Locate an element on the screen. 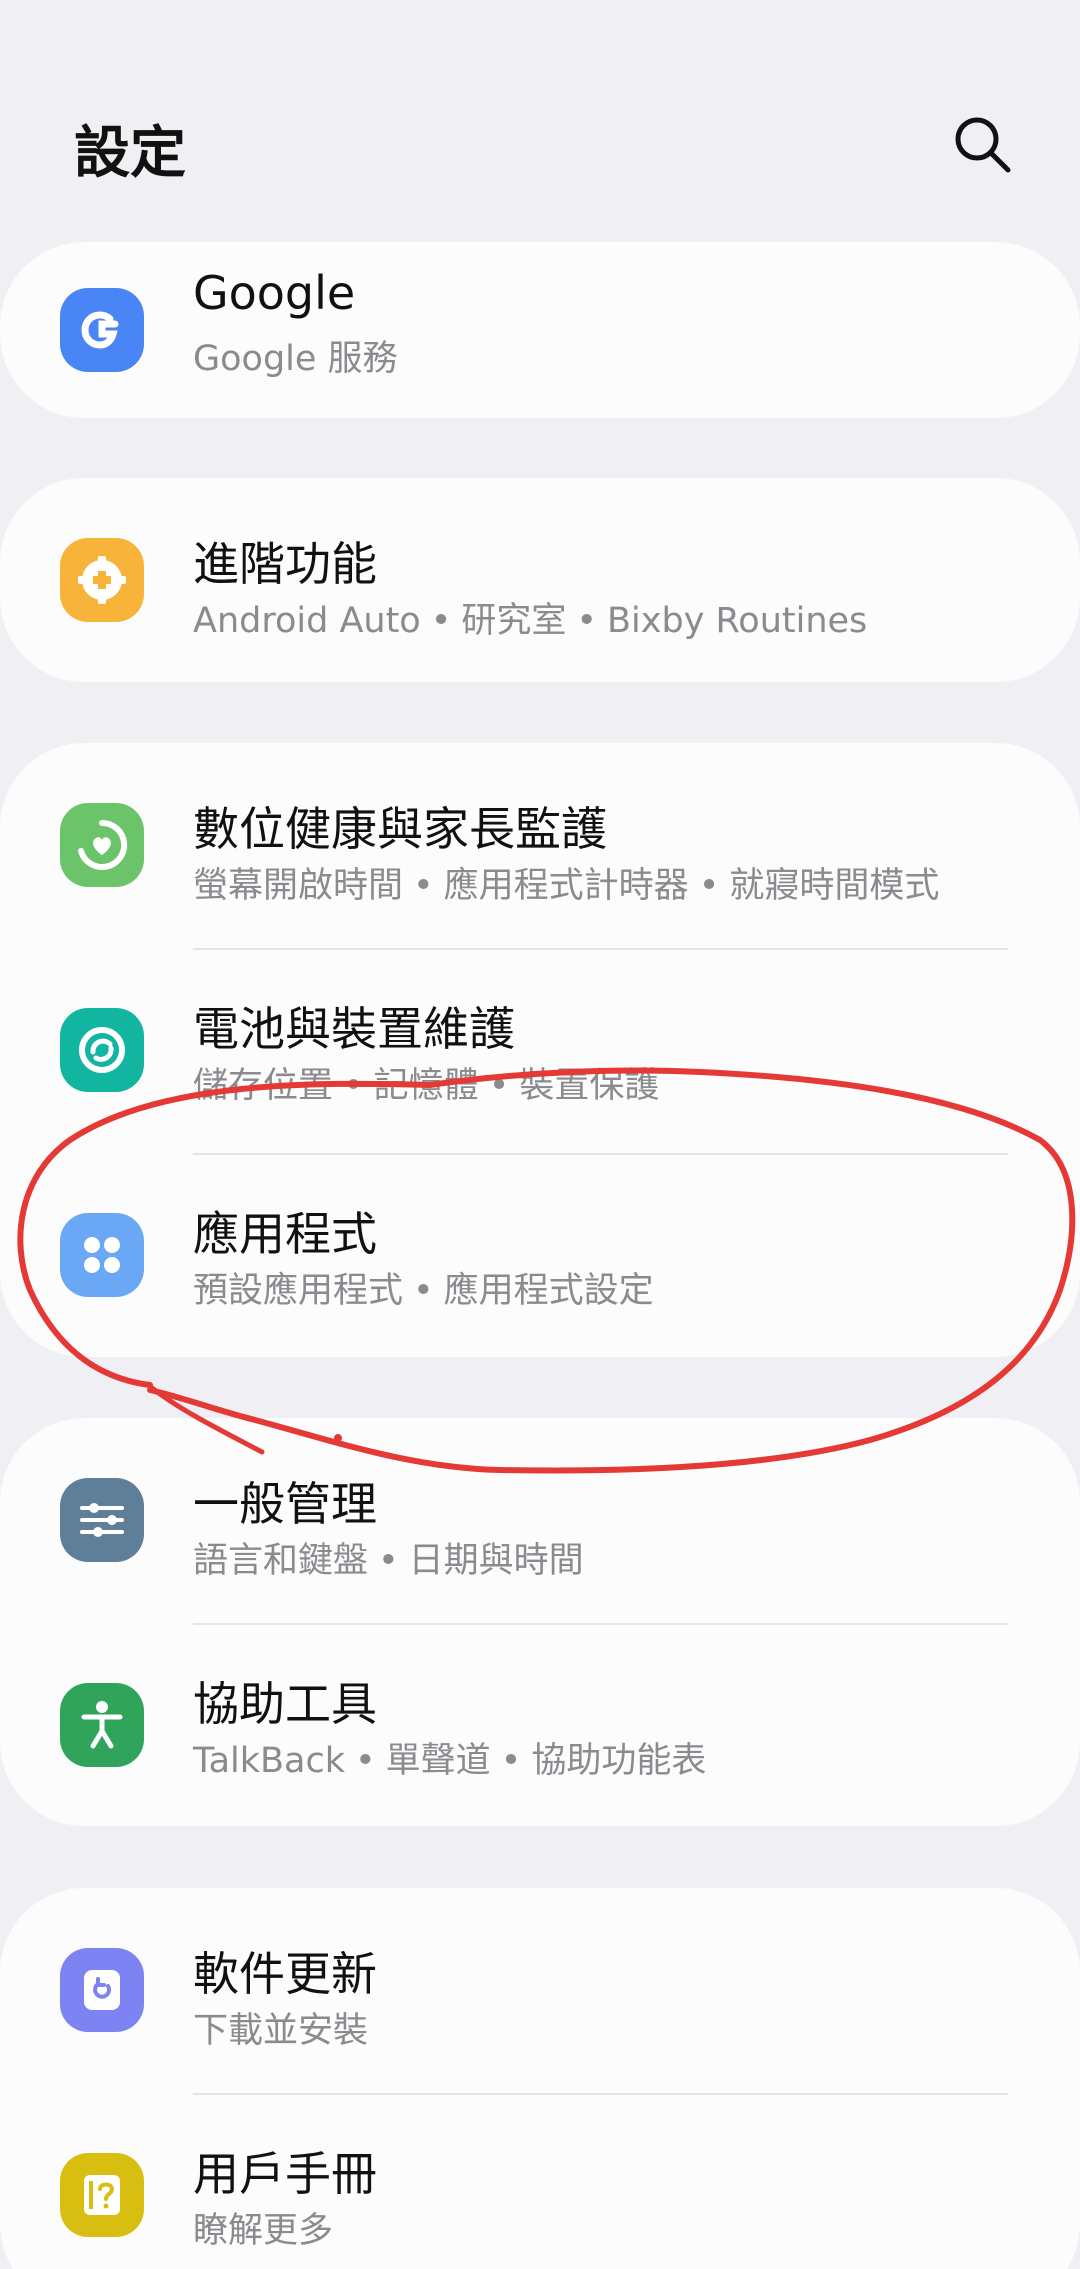  settings-item-label: Google is located at coordinates (274, 293).